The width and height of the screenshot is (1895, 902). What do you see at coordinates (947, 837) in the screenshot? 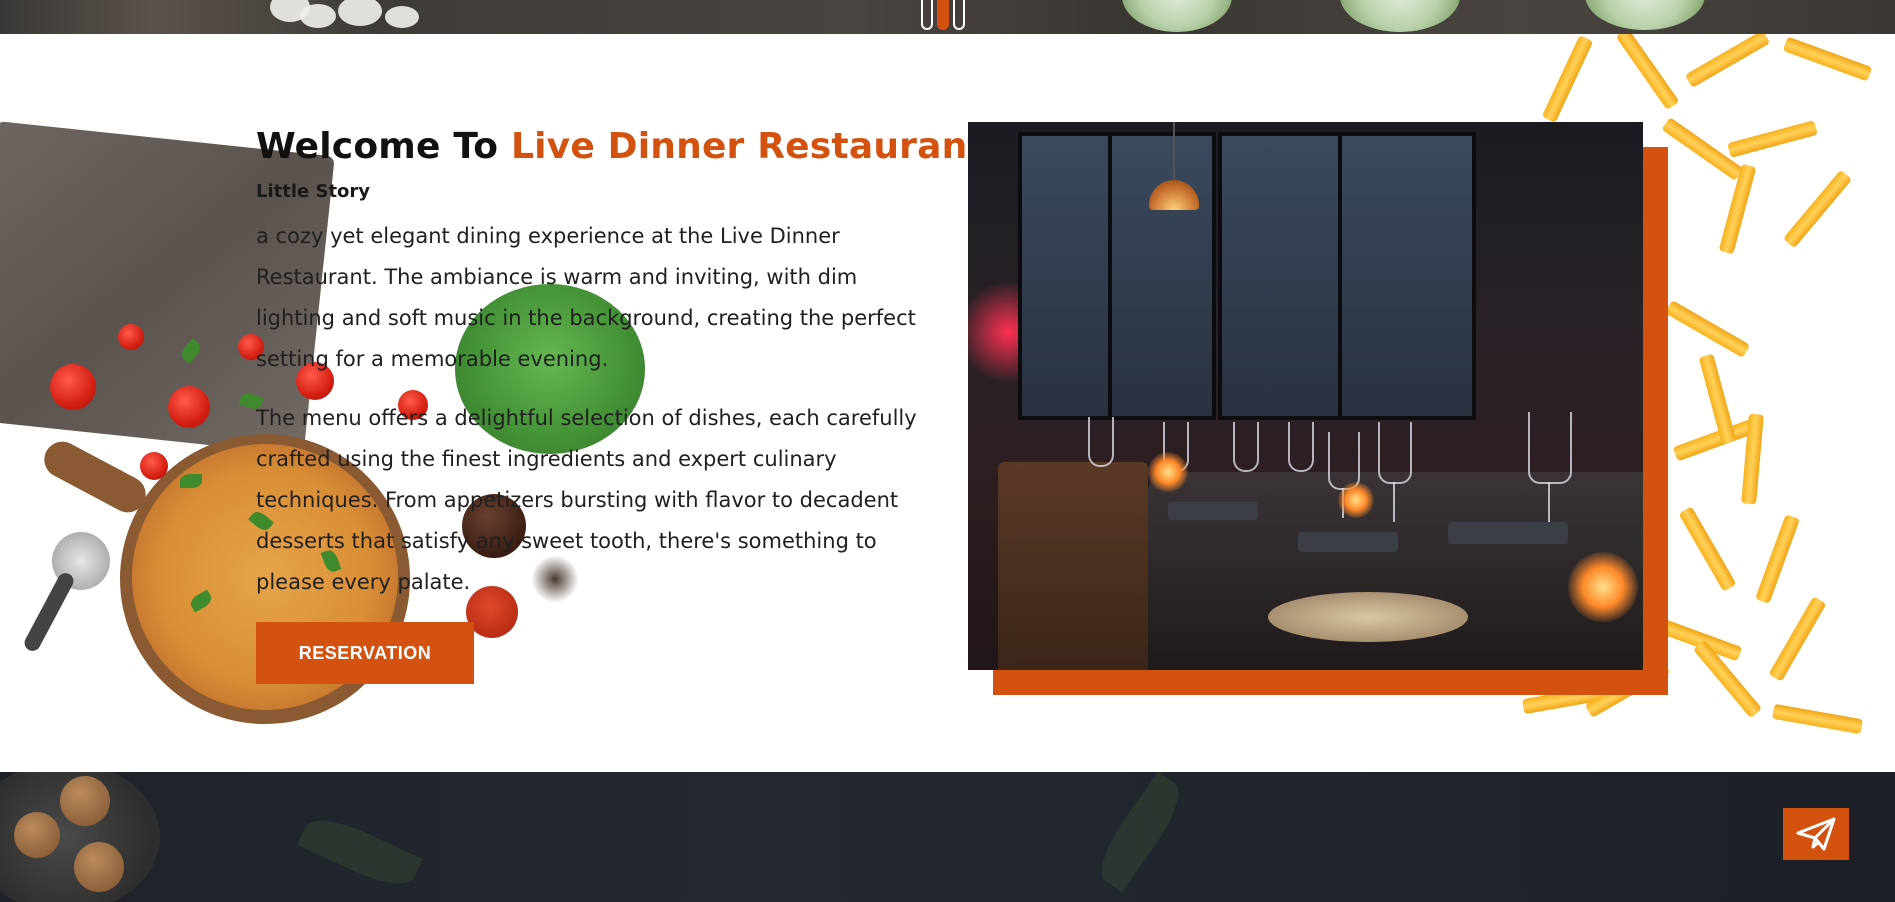
I see `next-section-banner-image` at bounding box center [947, 837].